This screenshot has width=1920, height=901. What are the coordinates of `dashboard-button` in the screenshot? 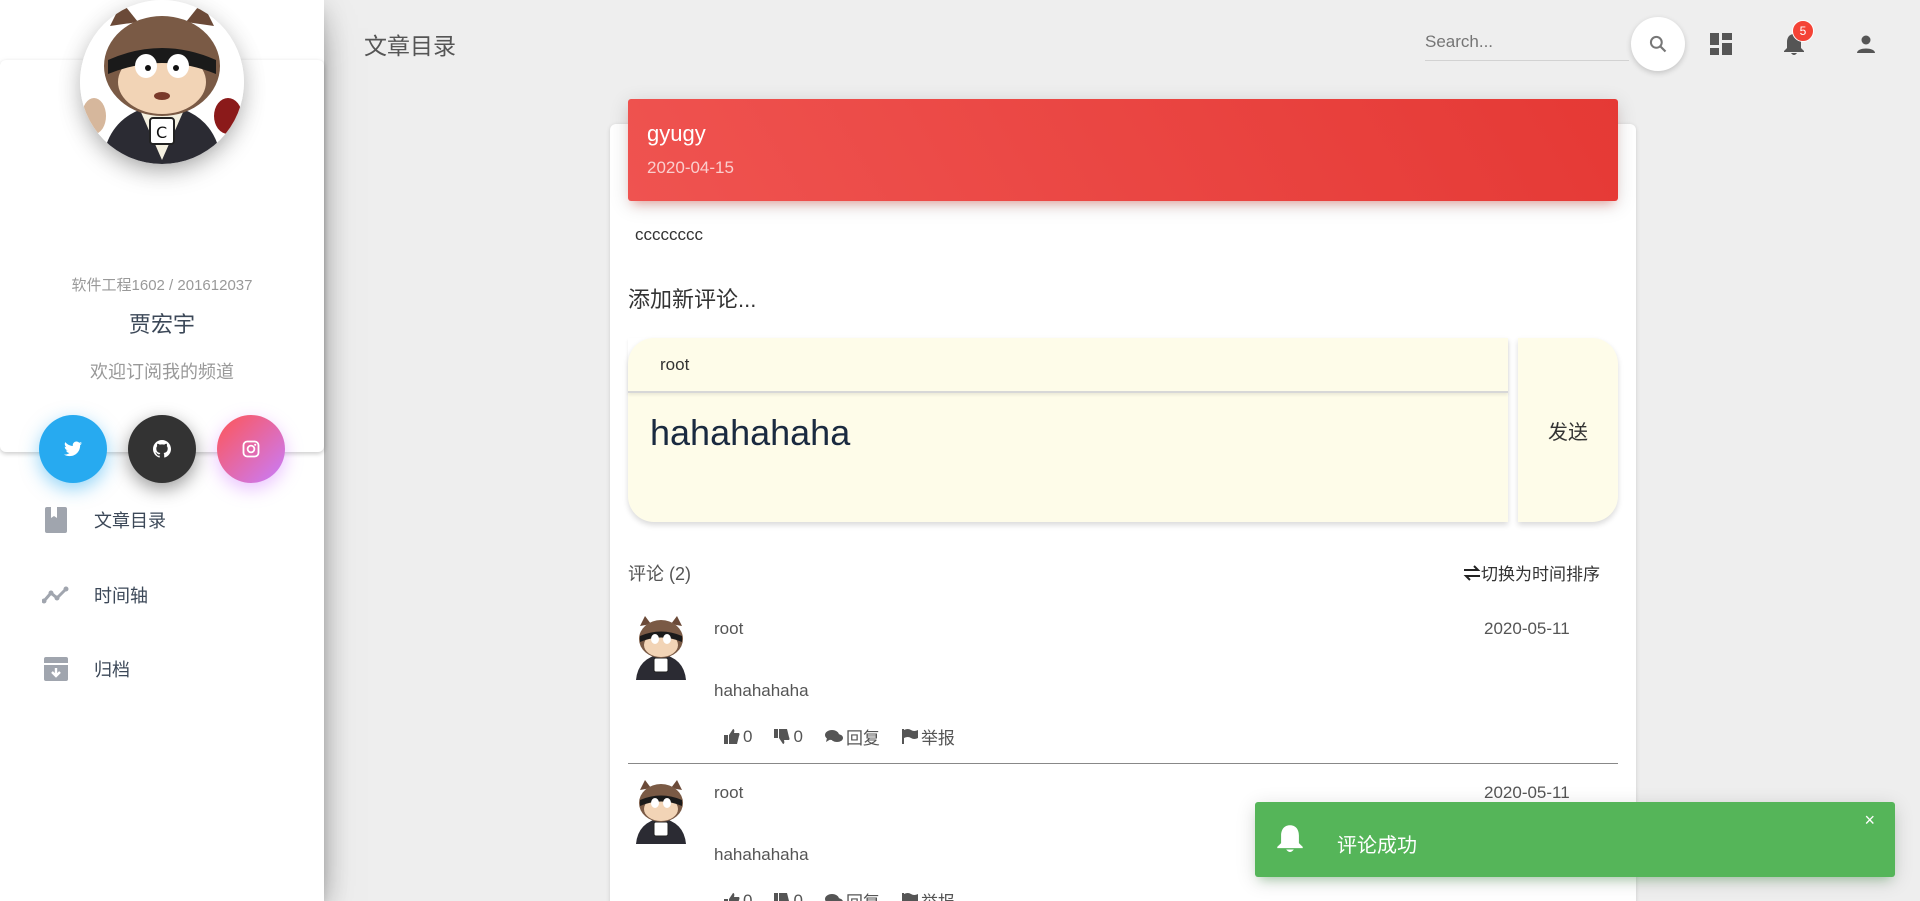 It's located at (1721, 44).